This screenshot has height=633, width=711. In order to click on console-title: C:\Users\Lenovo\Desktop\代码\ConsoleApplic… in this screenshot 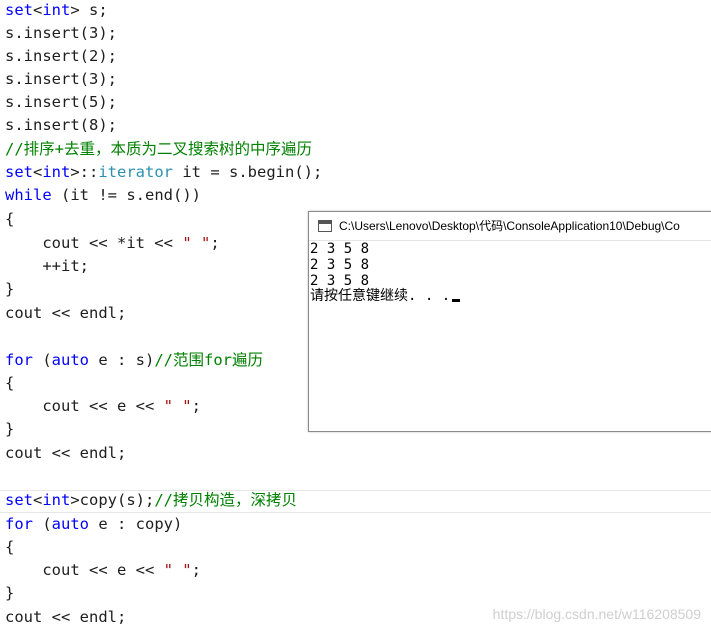, I will do `click(509, 226)`.